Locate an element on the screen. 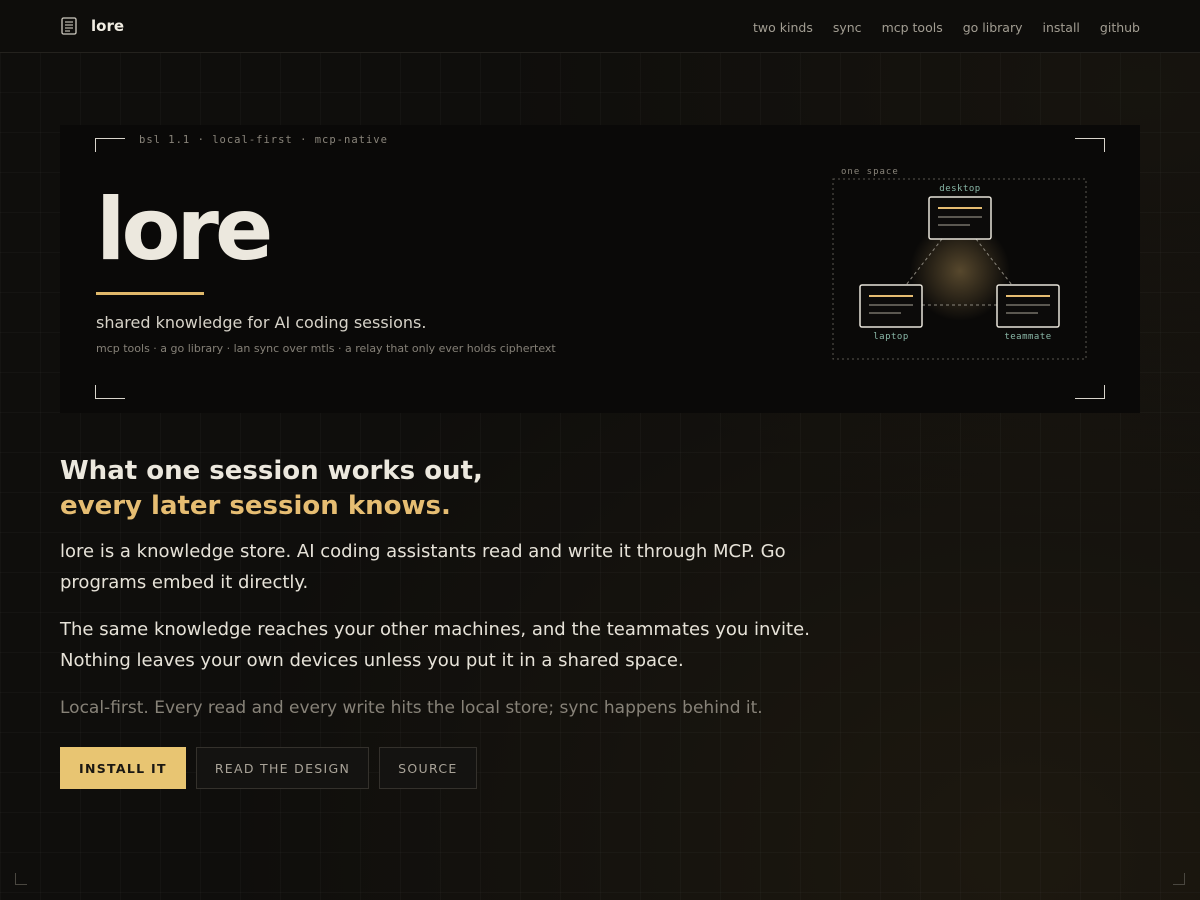 This screenshot has width=1200, height=900. hero-meta: bsl 1.1 · local-first · mcp-native is located at coordinates (263, 140).